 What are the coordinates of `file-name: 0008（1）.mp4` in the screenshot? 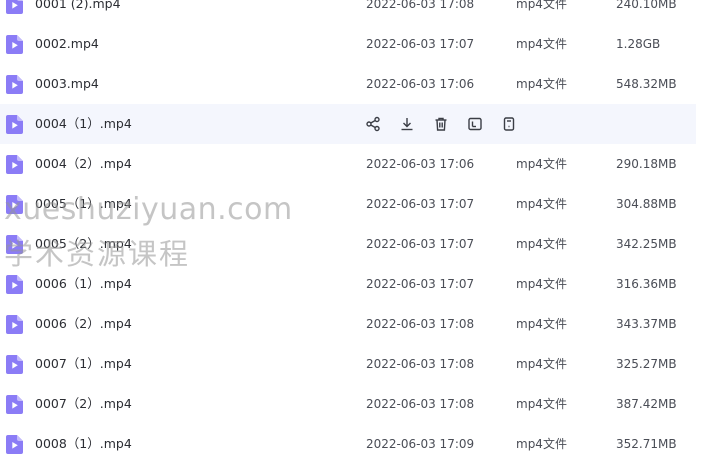 It's located at (83, 443).